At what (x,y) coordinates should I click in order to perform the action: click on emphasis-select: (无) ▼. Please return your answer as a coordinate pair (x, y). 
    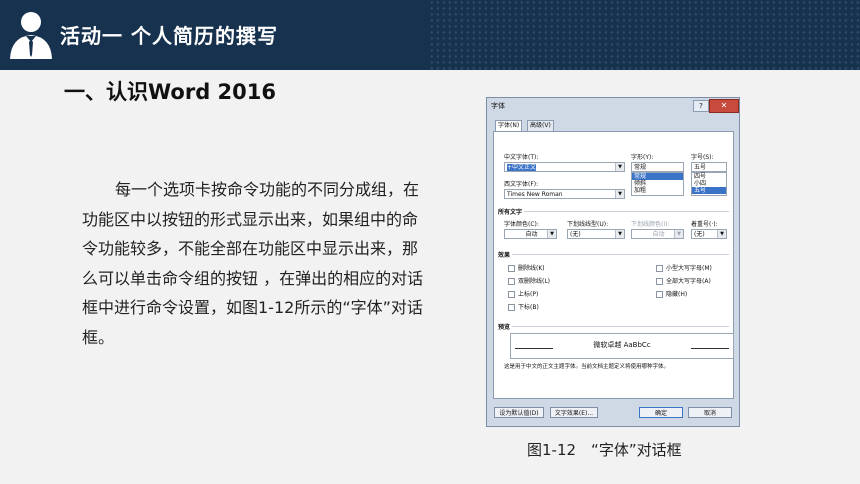
    Looking at the image, I should click on (709, 234).